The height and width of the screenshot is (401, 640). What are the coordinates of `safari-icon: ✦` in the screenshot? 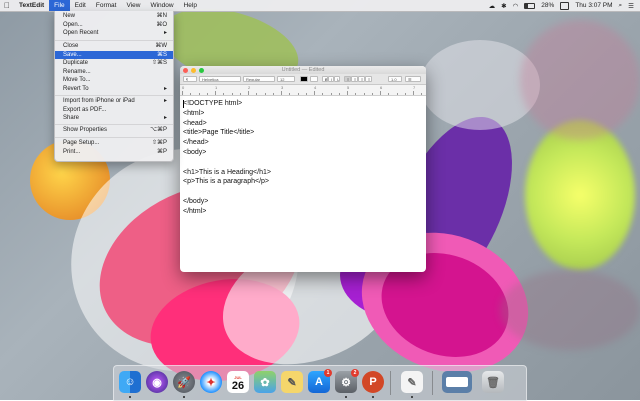 It's located at (211, 382).